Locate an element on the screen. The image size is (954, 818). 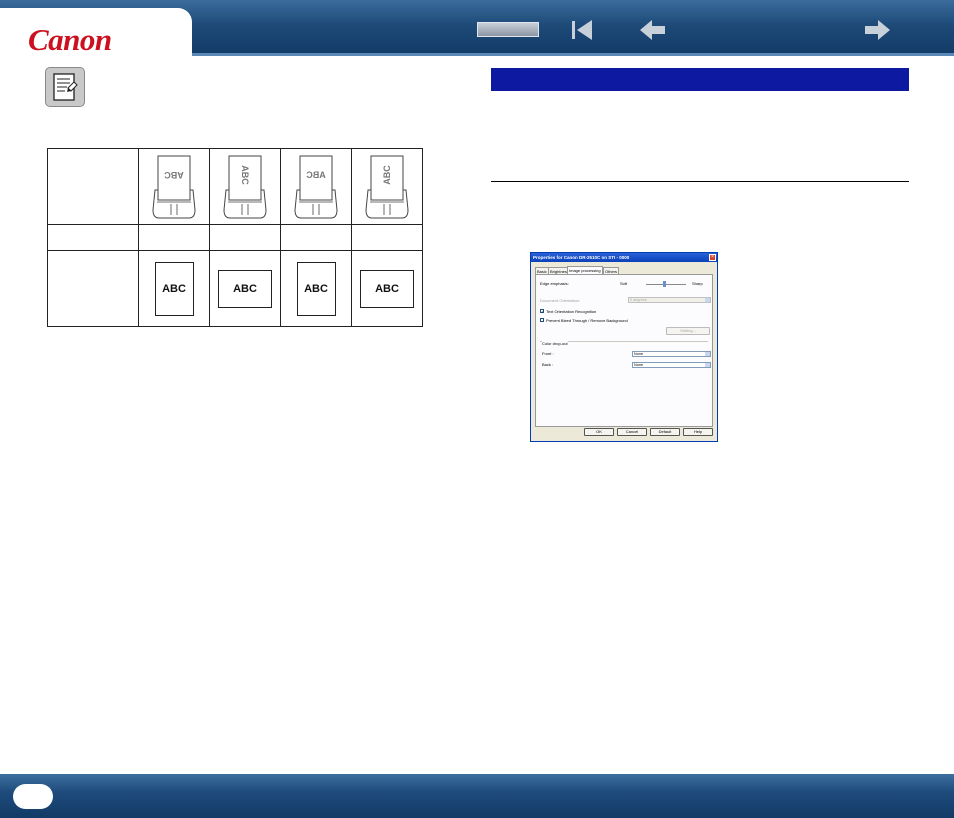
default-button: Default is located at coordinates (665, 432).